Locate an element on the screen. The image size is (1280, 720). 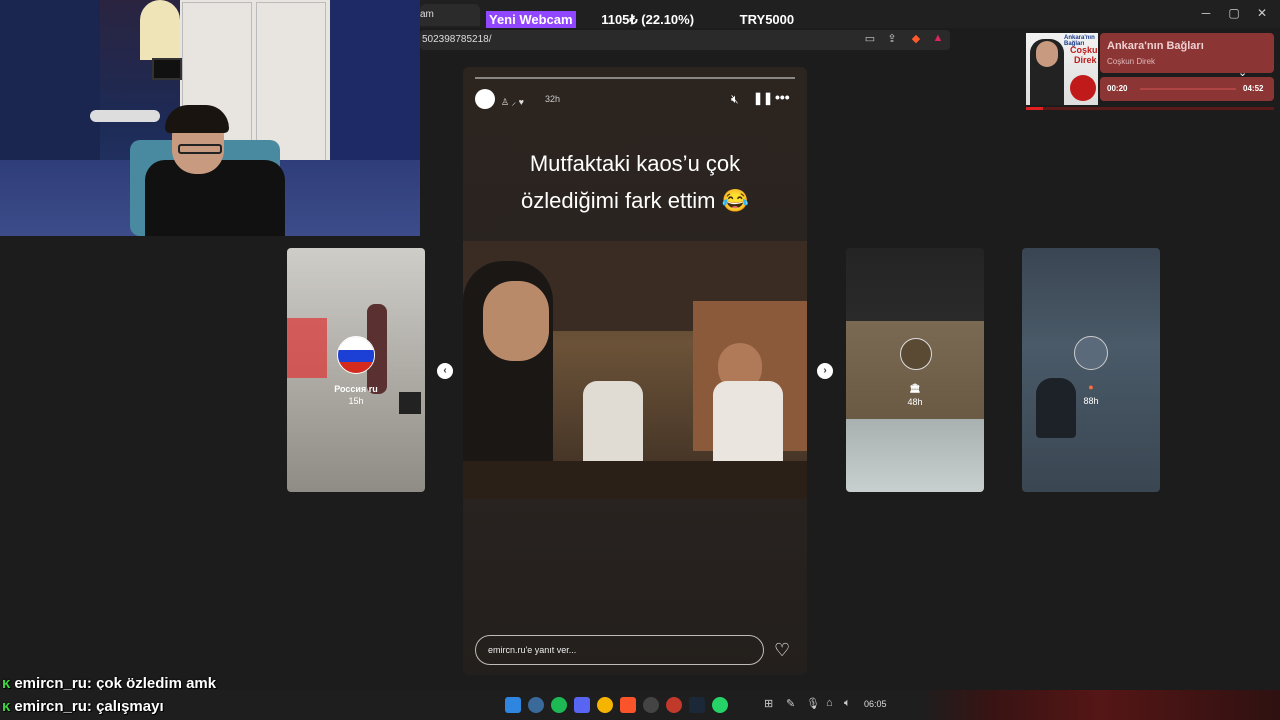
webcam-feed is located at coordinates (210, 118).